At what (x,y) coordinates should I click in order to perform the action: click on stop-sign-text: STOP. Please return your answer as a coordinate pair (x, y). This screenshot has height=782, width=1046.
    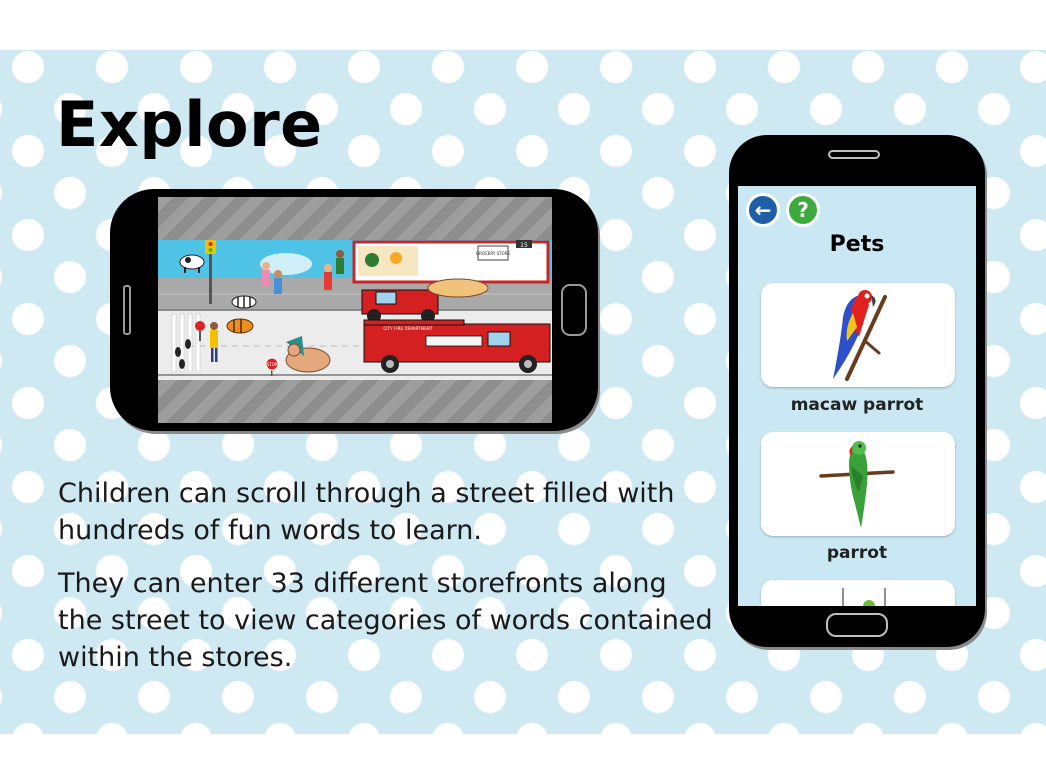
    Looking at the image, I should click on (272, 364).